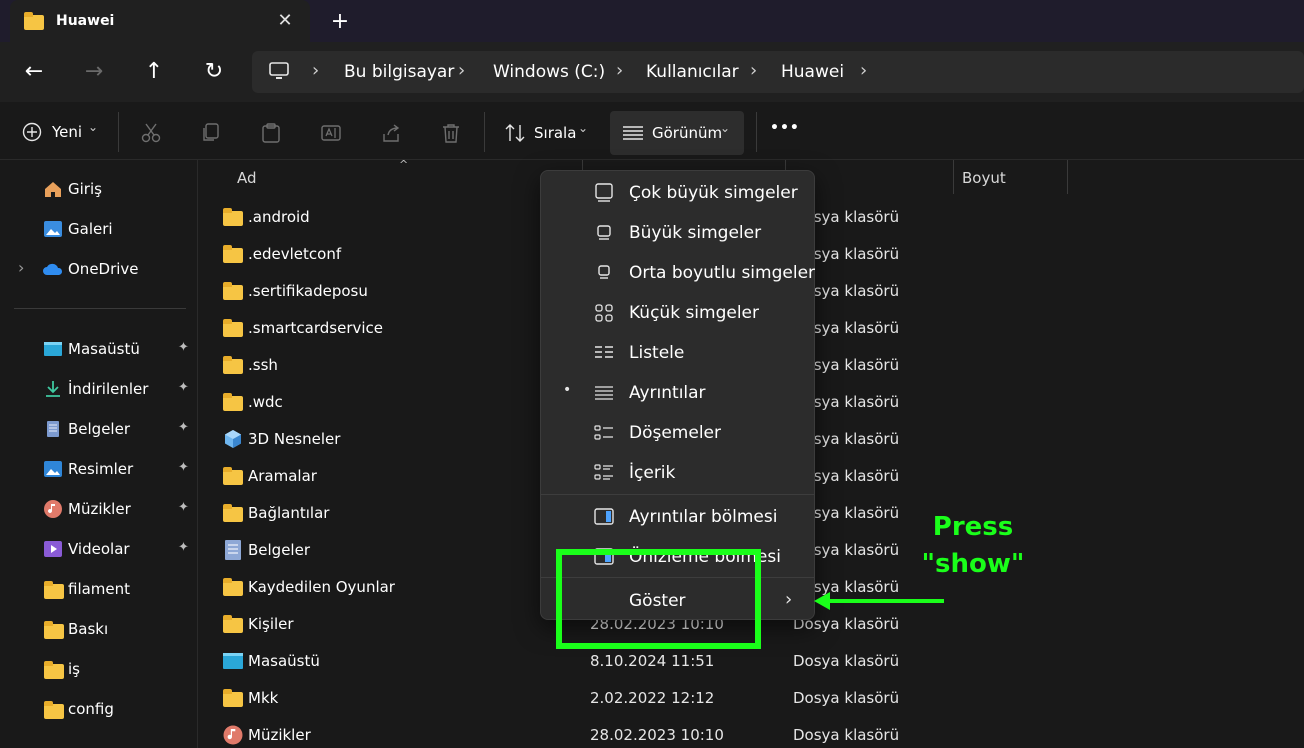 The height and width of the screenshot is (748, 1304). What do you see at coordinates (285, 21) in the screenshot?
I see `close-tab-button: ✕` at bounding box center [285, 21].